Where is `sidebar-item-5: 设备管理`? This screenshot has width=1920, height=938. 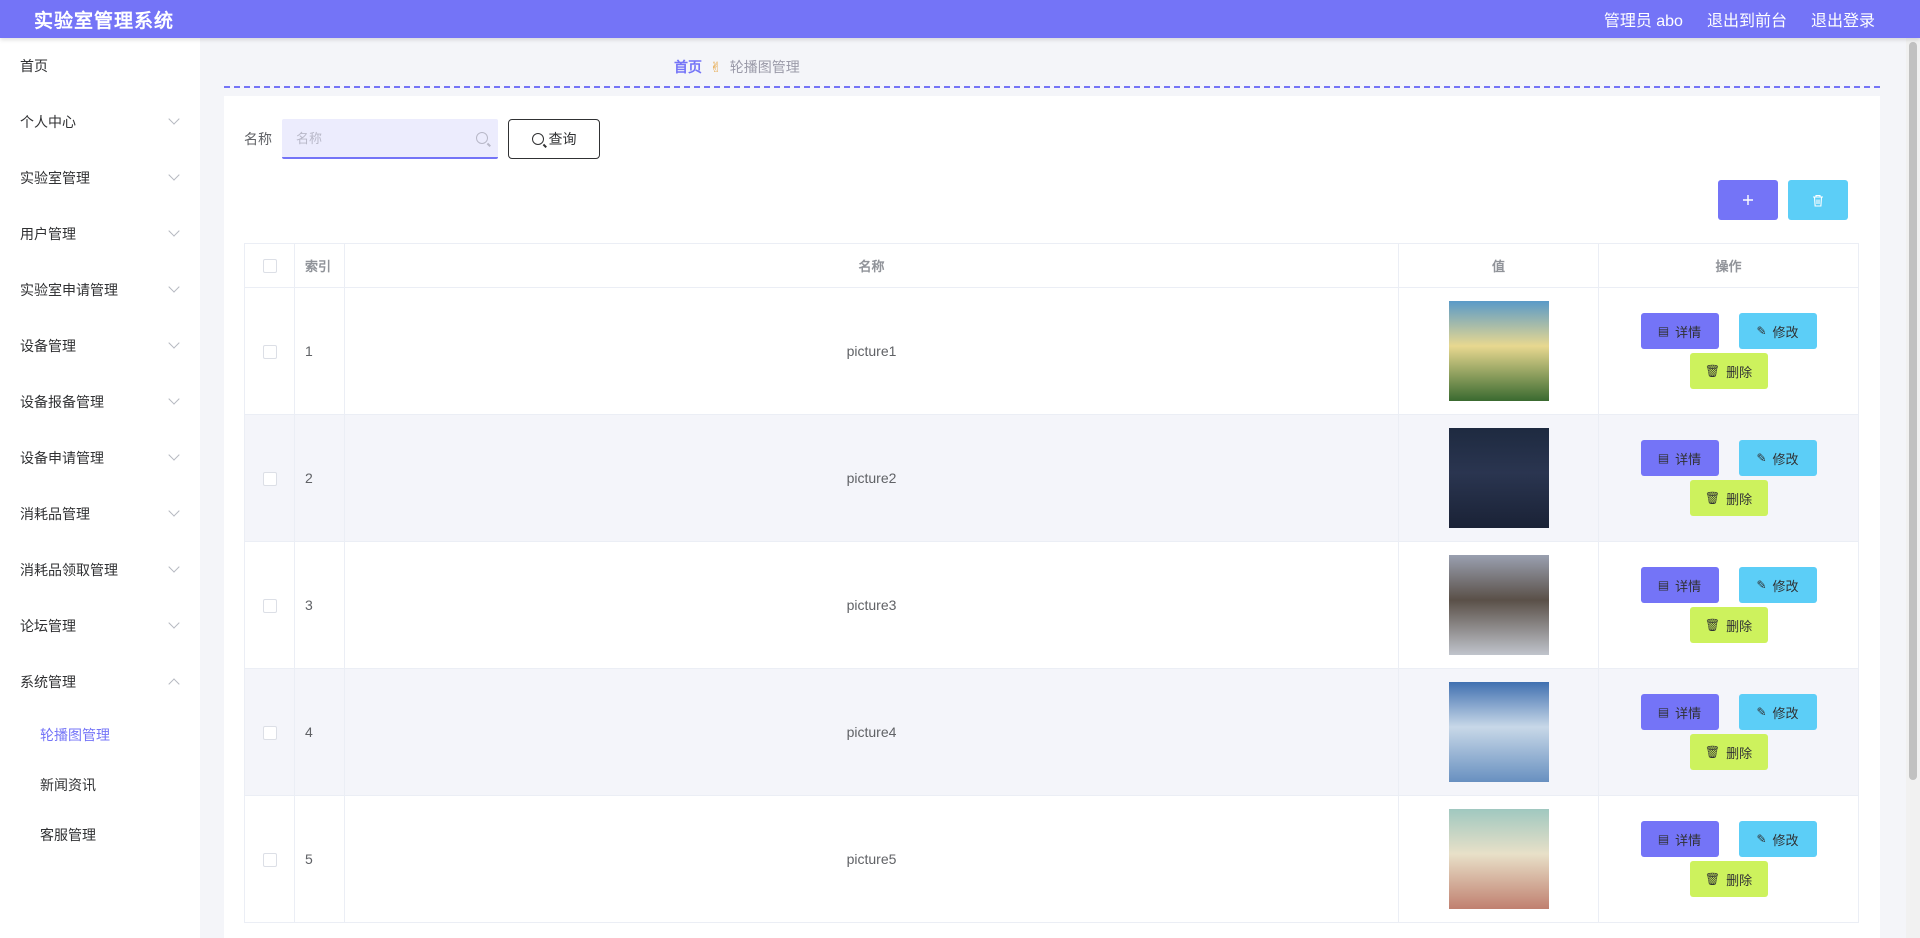
sidebar-item-5: 设备管理 is located at coordinates (100, 346).